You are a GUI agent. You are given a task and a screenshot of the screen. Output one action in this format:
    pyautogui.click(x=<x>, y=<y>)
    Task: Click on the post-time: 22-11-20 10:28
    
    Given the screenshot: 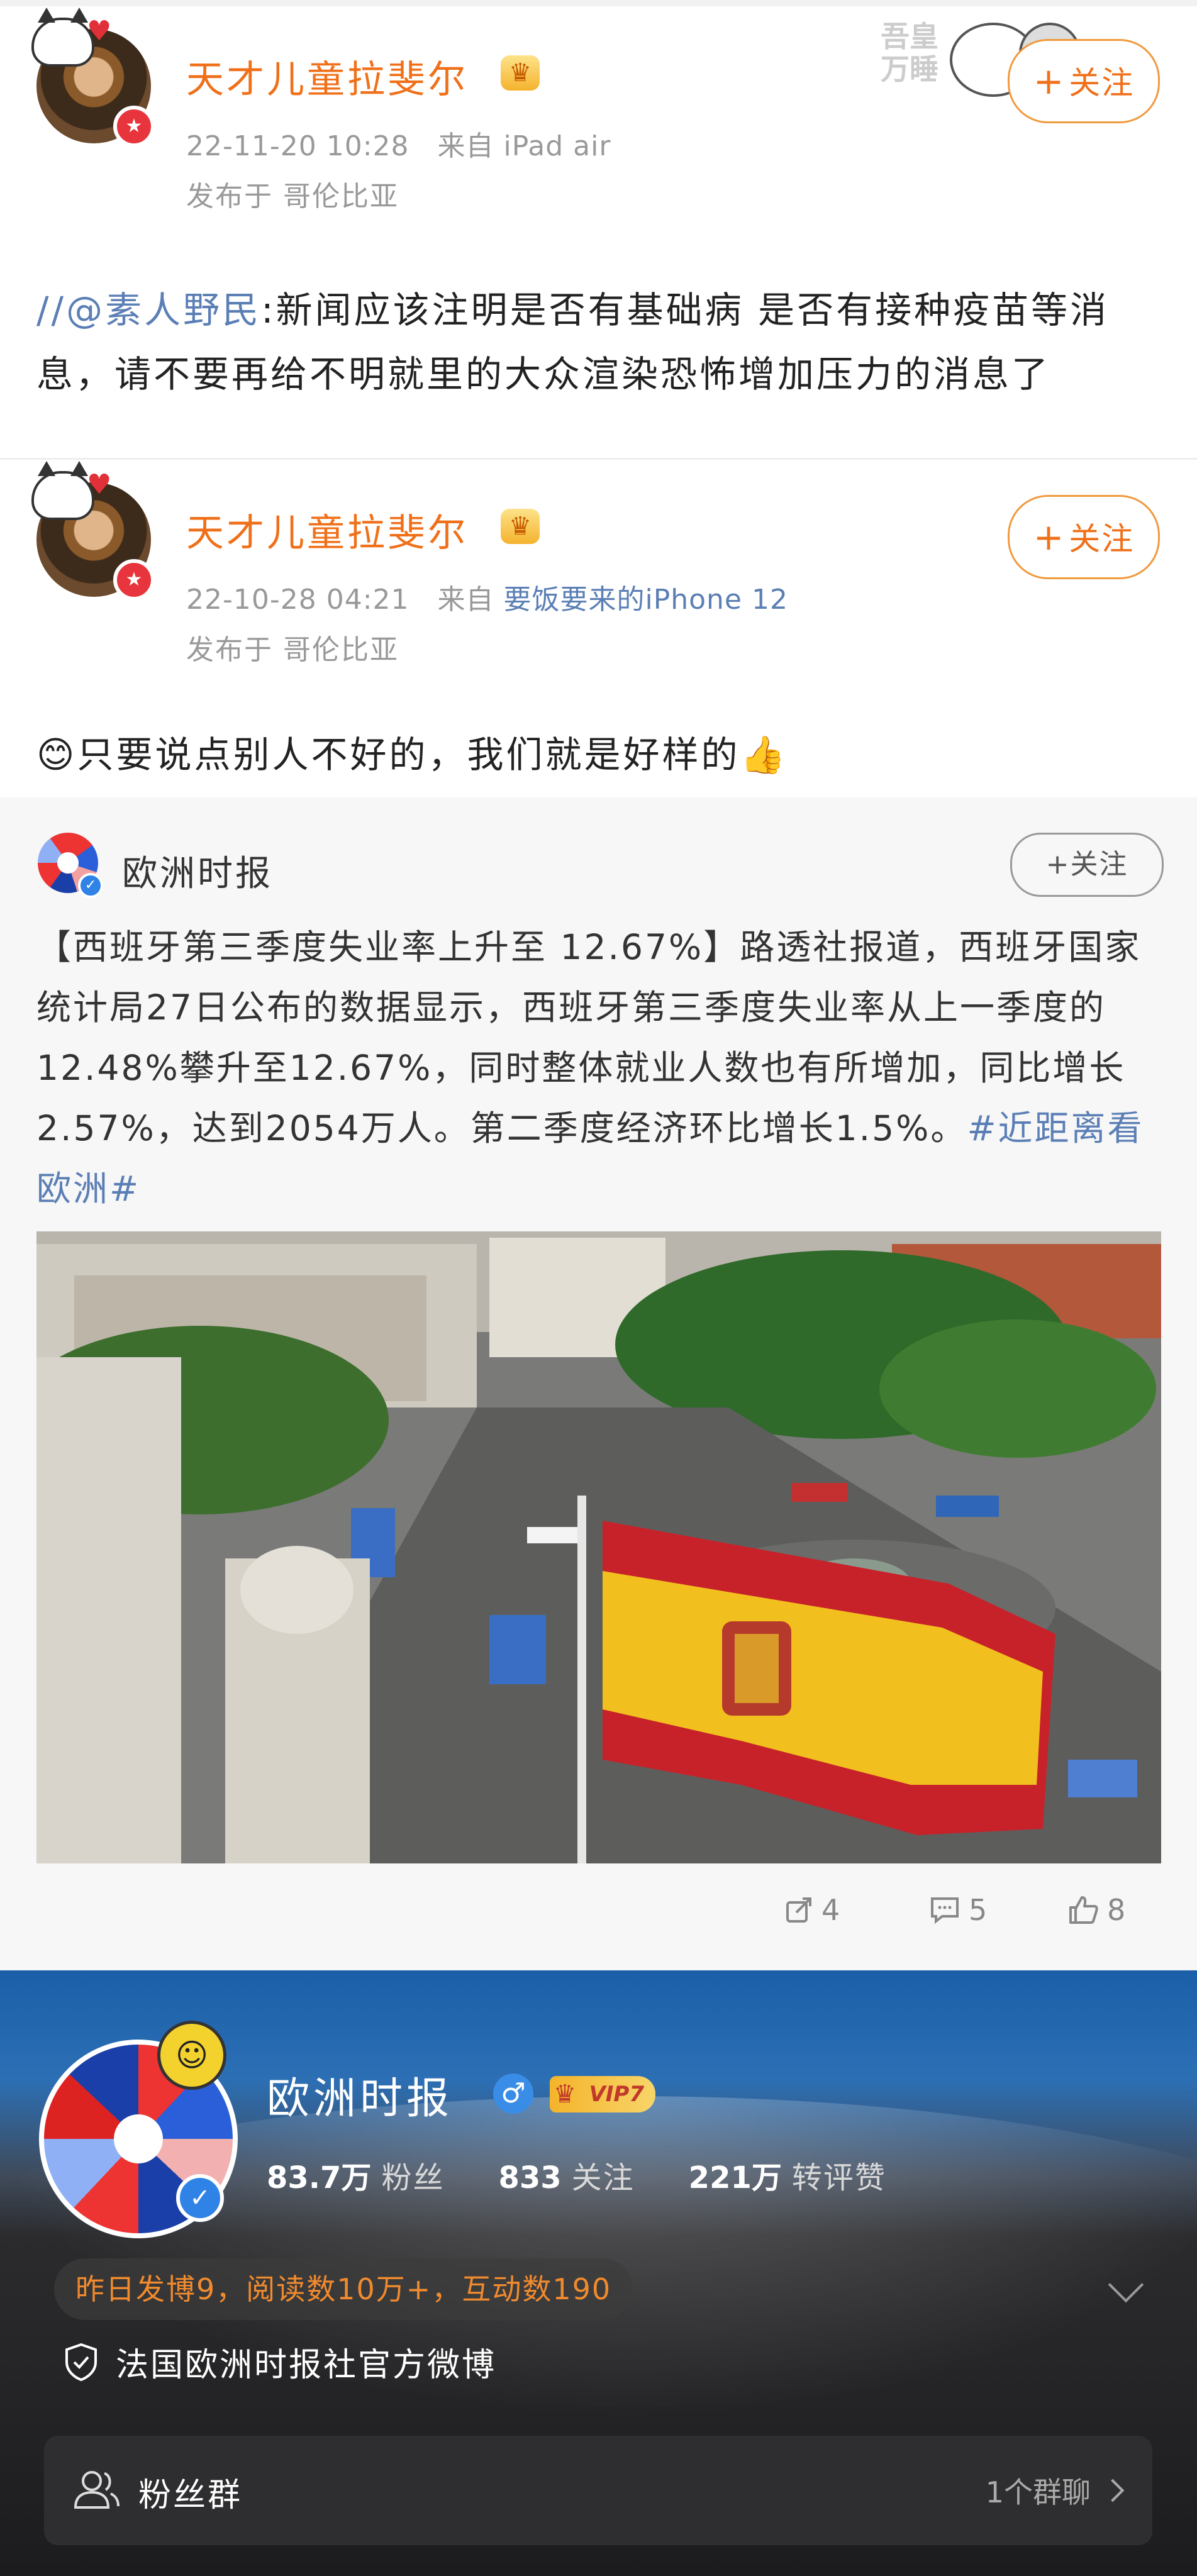 What is the action you would take?
    pyautogui.click(x=297, y=146)
    